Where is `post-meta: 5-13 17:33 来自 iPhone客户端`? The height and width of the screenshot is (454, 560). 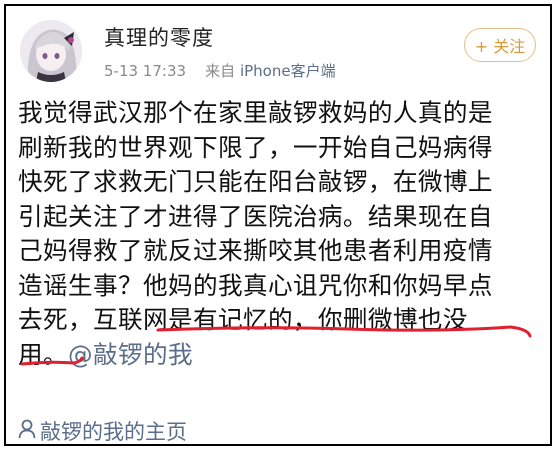 post-meta: 5-13 17:33 来自 iPhone客户端 is located at coordinates (220, 70).